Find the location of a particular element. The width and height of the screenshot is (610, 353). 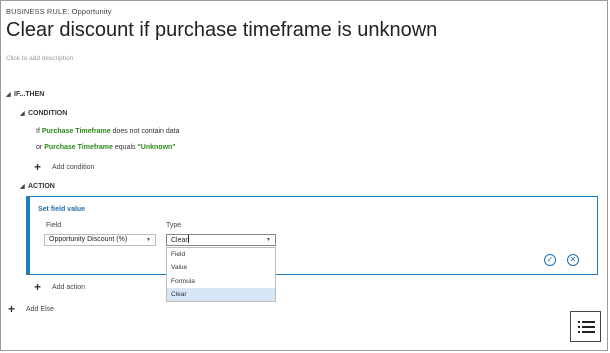

add-condition-button: + Add condition is located at coordinates (64, 167).